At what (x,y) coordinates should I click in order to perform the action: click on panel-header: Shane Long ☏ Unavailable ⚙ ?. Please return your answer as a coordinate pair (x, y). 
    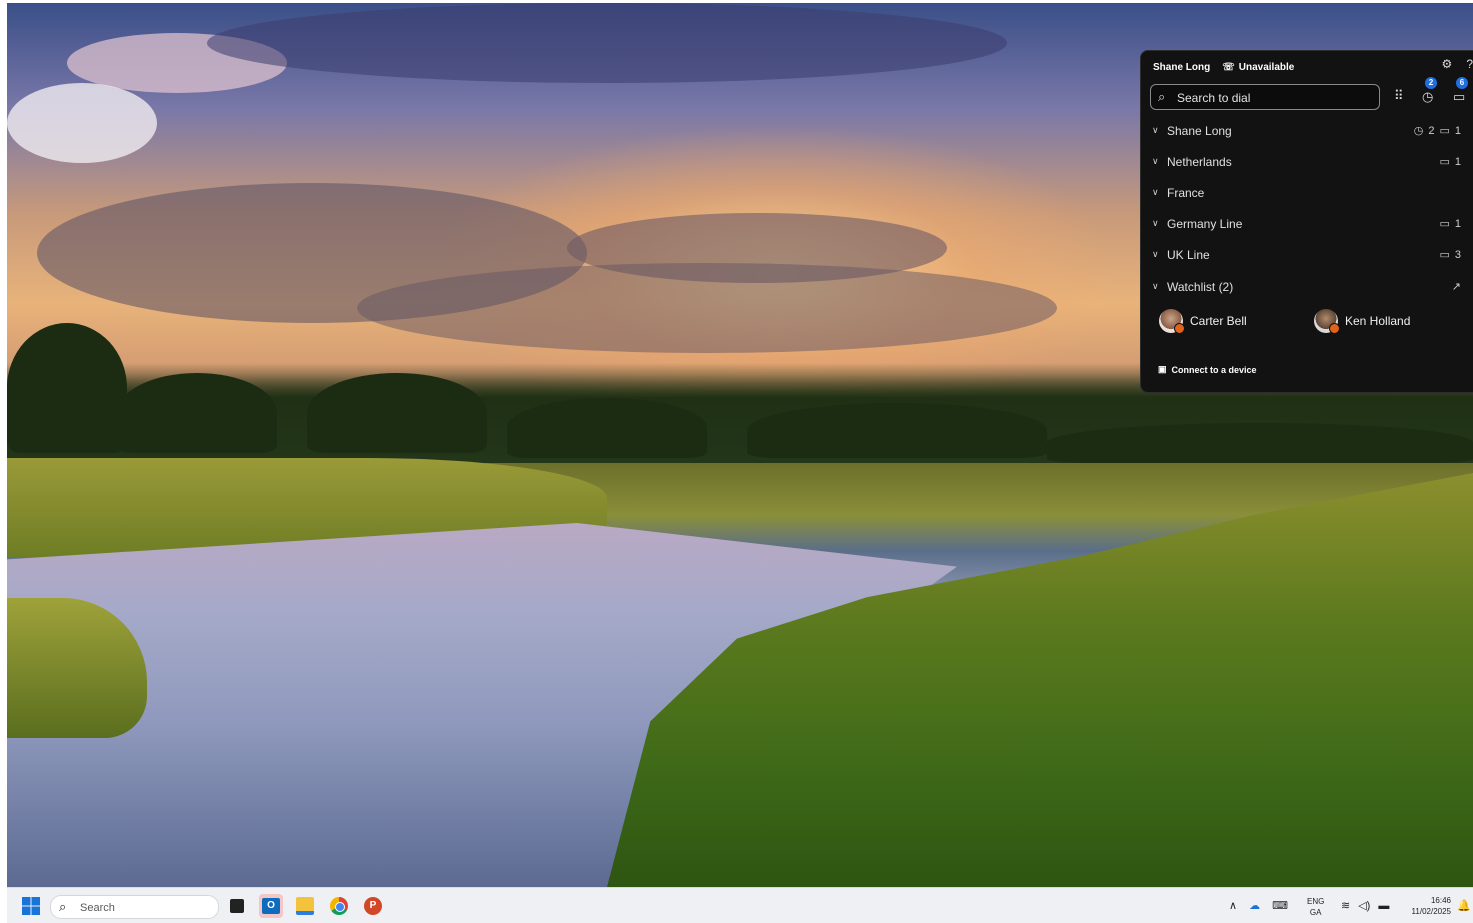
    Looking at the image, I should click on (1313, 67).